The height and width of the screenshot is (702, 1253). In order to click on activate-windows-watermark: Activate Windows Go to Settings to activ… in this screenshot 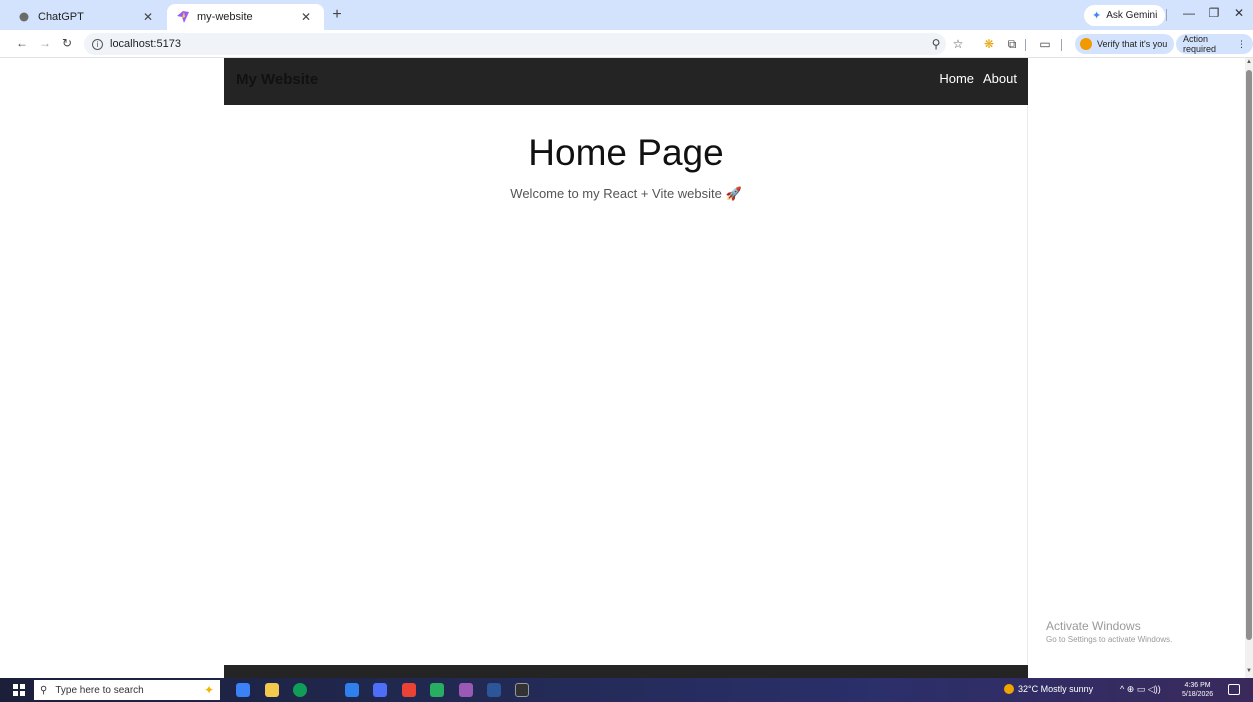, I will do `click(1109, 631)`.